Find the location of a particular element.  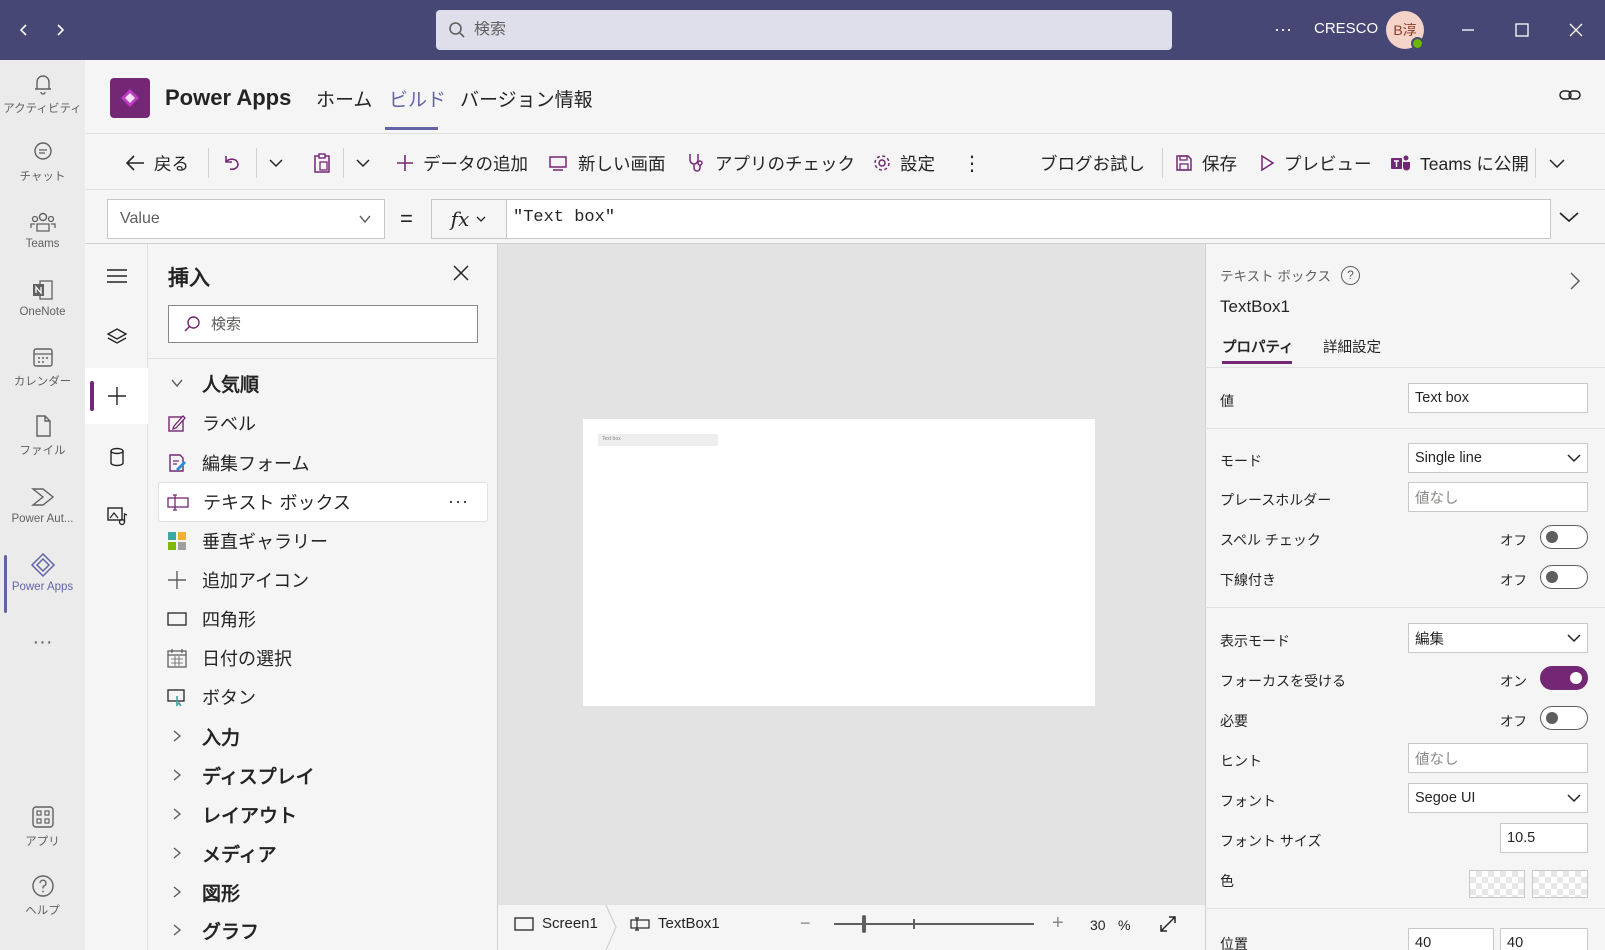

app-title: Power Apps is located at coordinates (228, 97).